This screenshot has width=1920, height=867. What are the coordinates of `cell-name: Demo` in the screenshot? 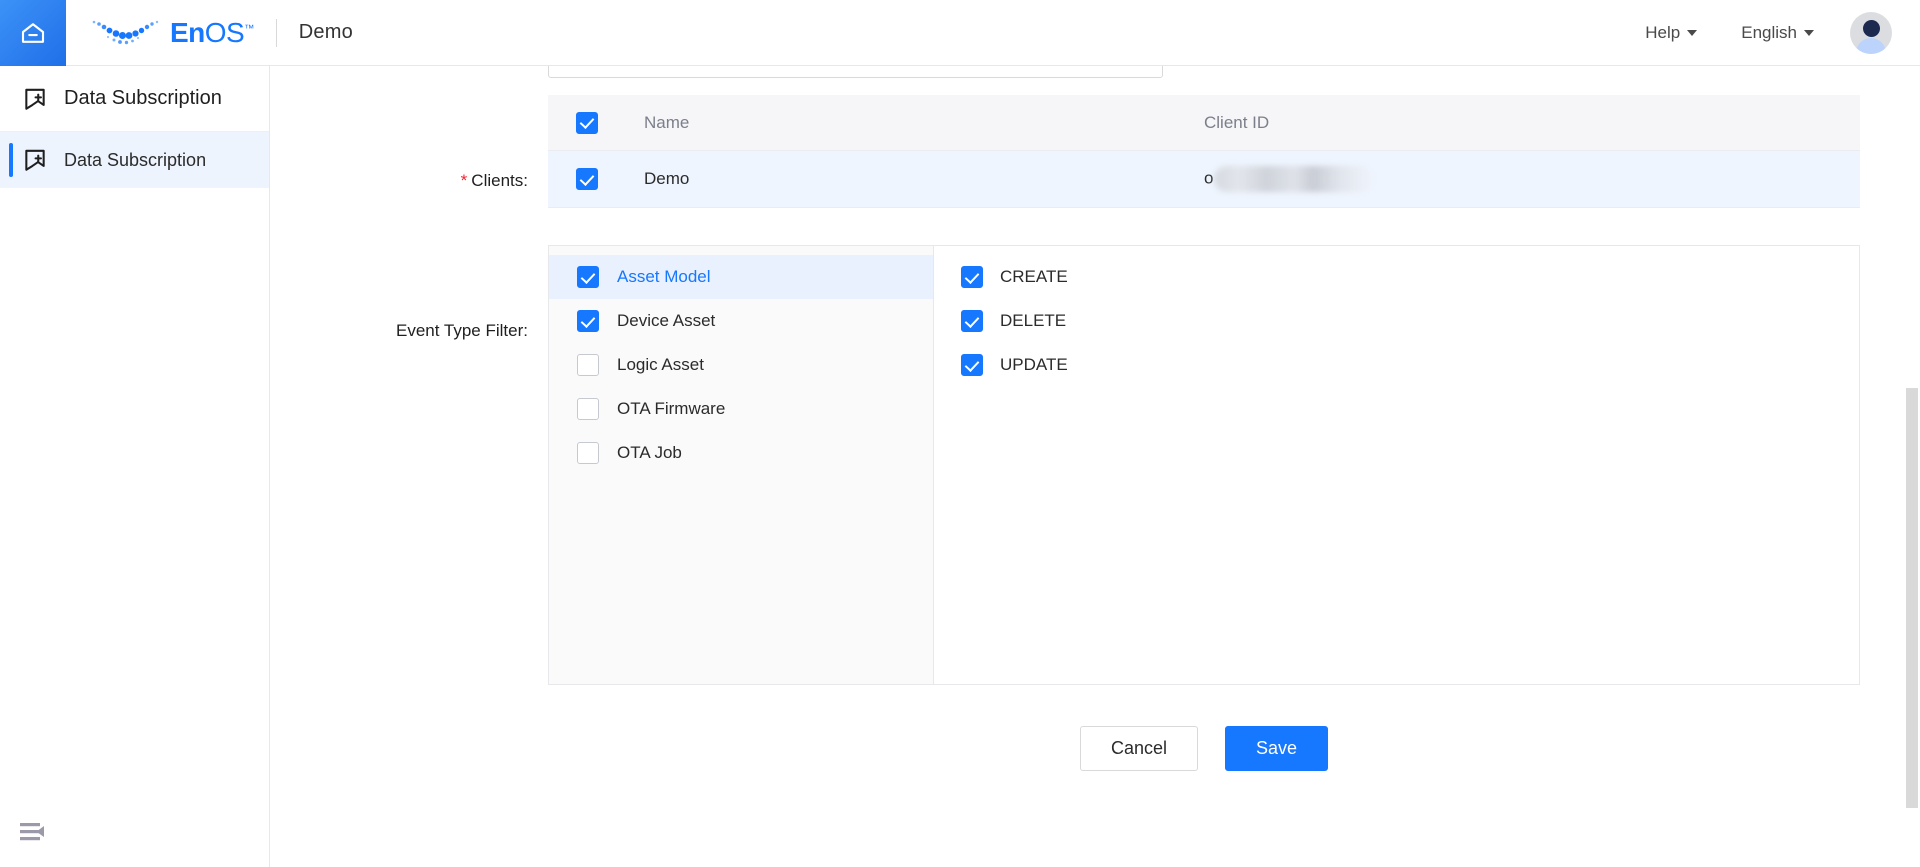 It's located at (667, 178).